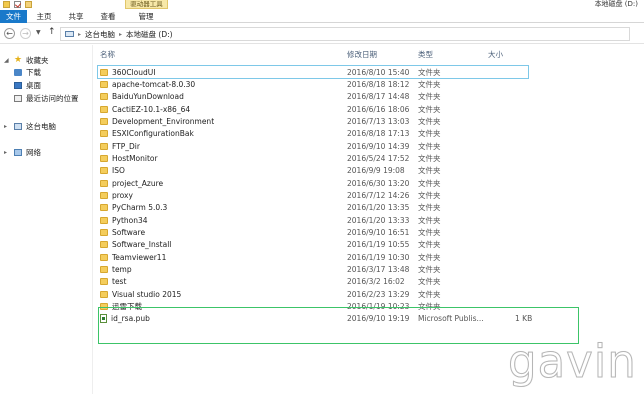 The width and height of the screenshot is (644, 394). Describe the element at coordinates (52, 98) in the screenshot. I see `sidebar-label: 最近访问的位置` at that location.